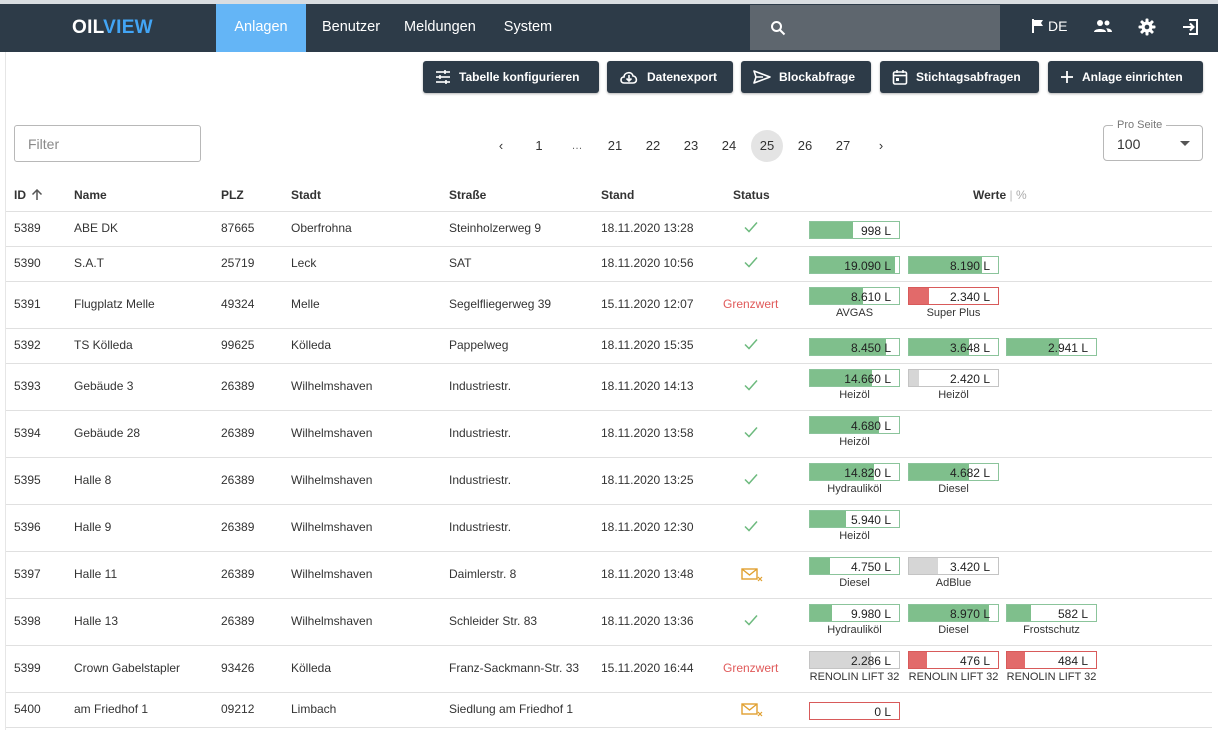  I want to click on col-header-id-label: ID, so click(20, 195).